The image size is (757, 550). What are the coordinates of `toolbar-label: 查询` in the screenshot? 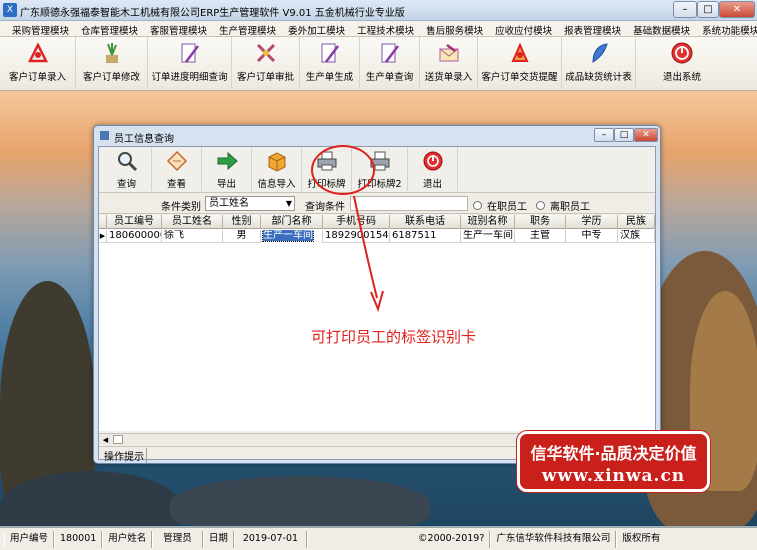 It's located at (126, 184).